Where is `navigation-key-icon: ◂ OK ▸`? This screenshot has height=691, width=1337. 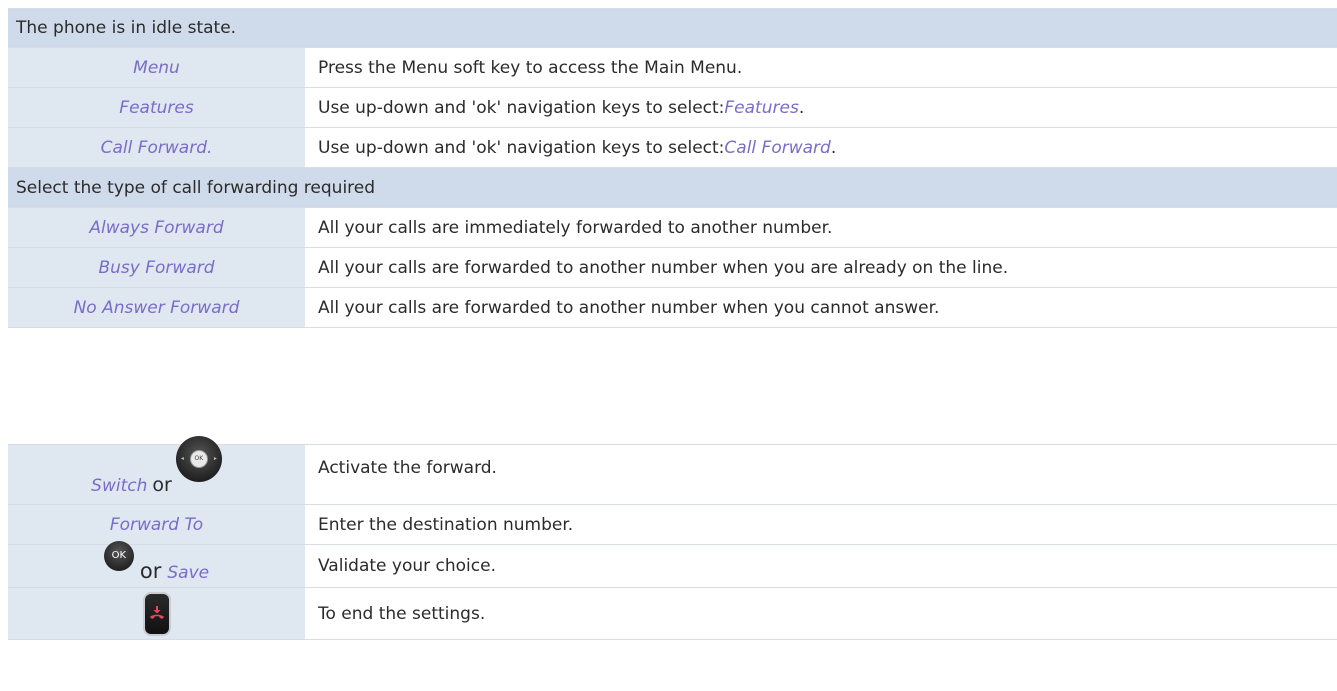
navigation-key-icon: ◂ OK ▸ is located at coordinates (198, 459).